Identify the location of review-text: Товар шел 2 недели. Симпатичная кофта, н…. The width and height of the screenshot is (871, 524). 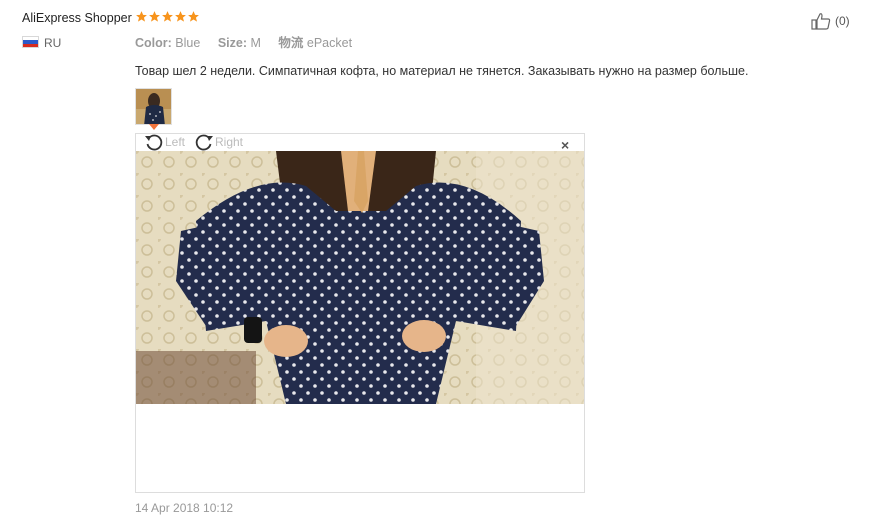
(442, 71).